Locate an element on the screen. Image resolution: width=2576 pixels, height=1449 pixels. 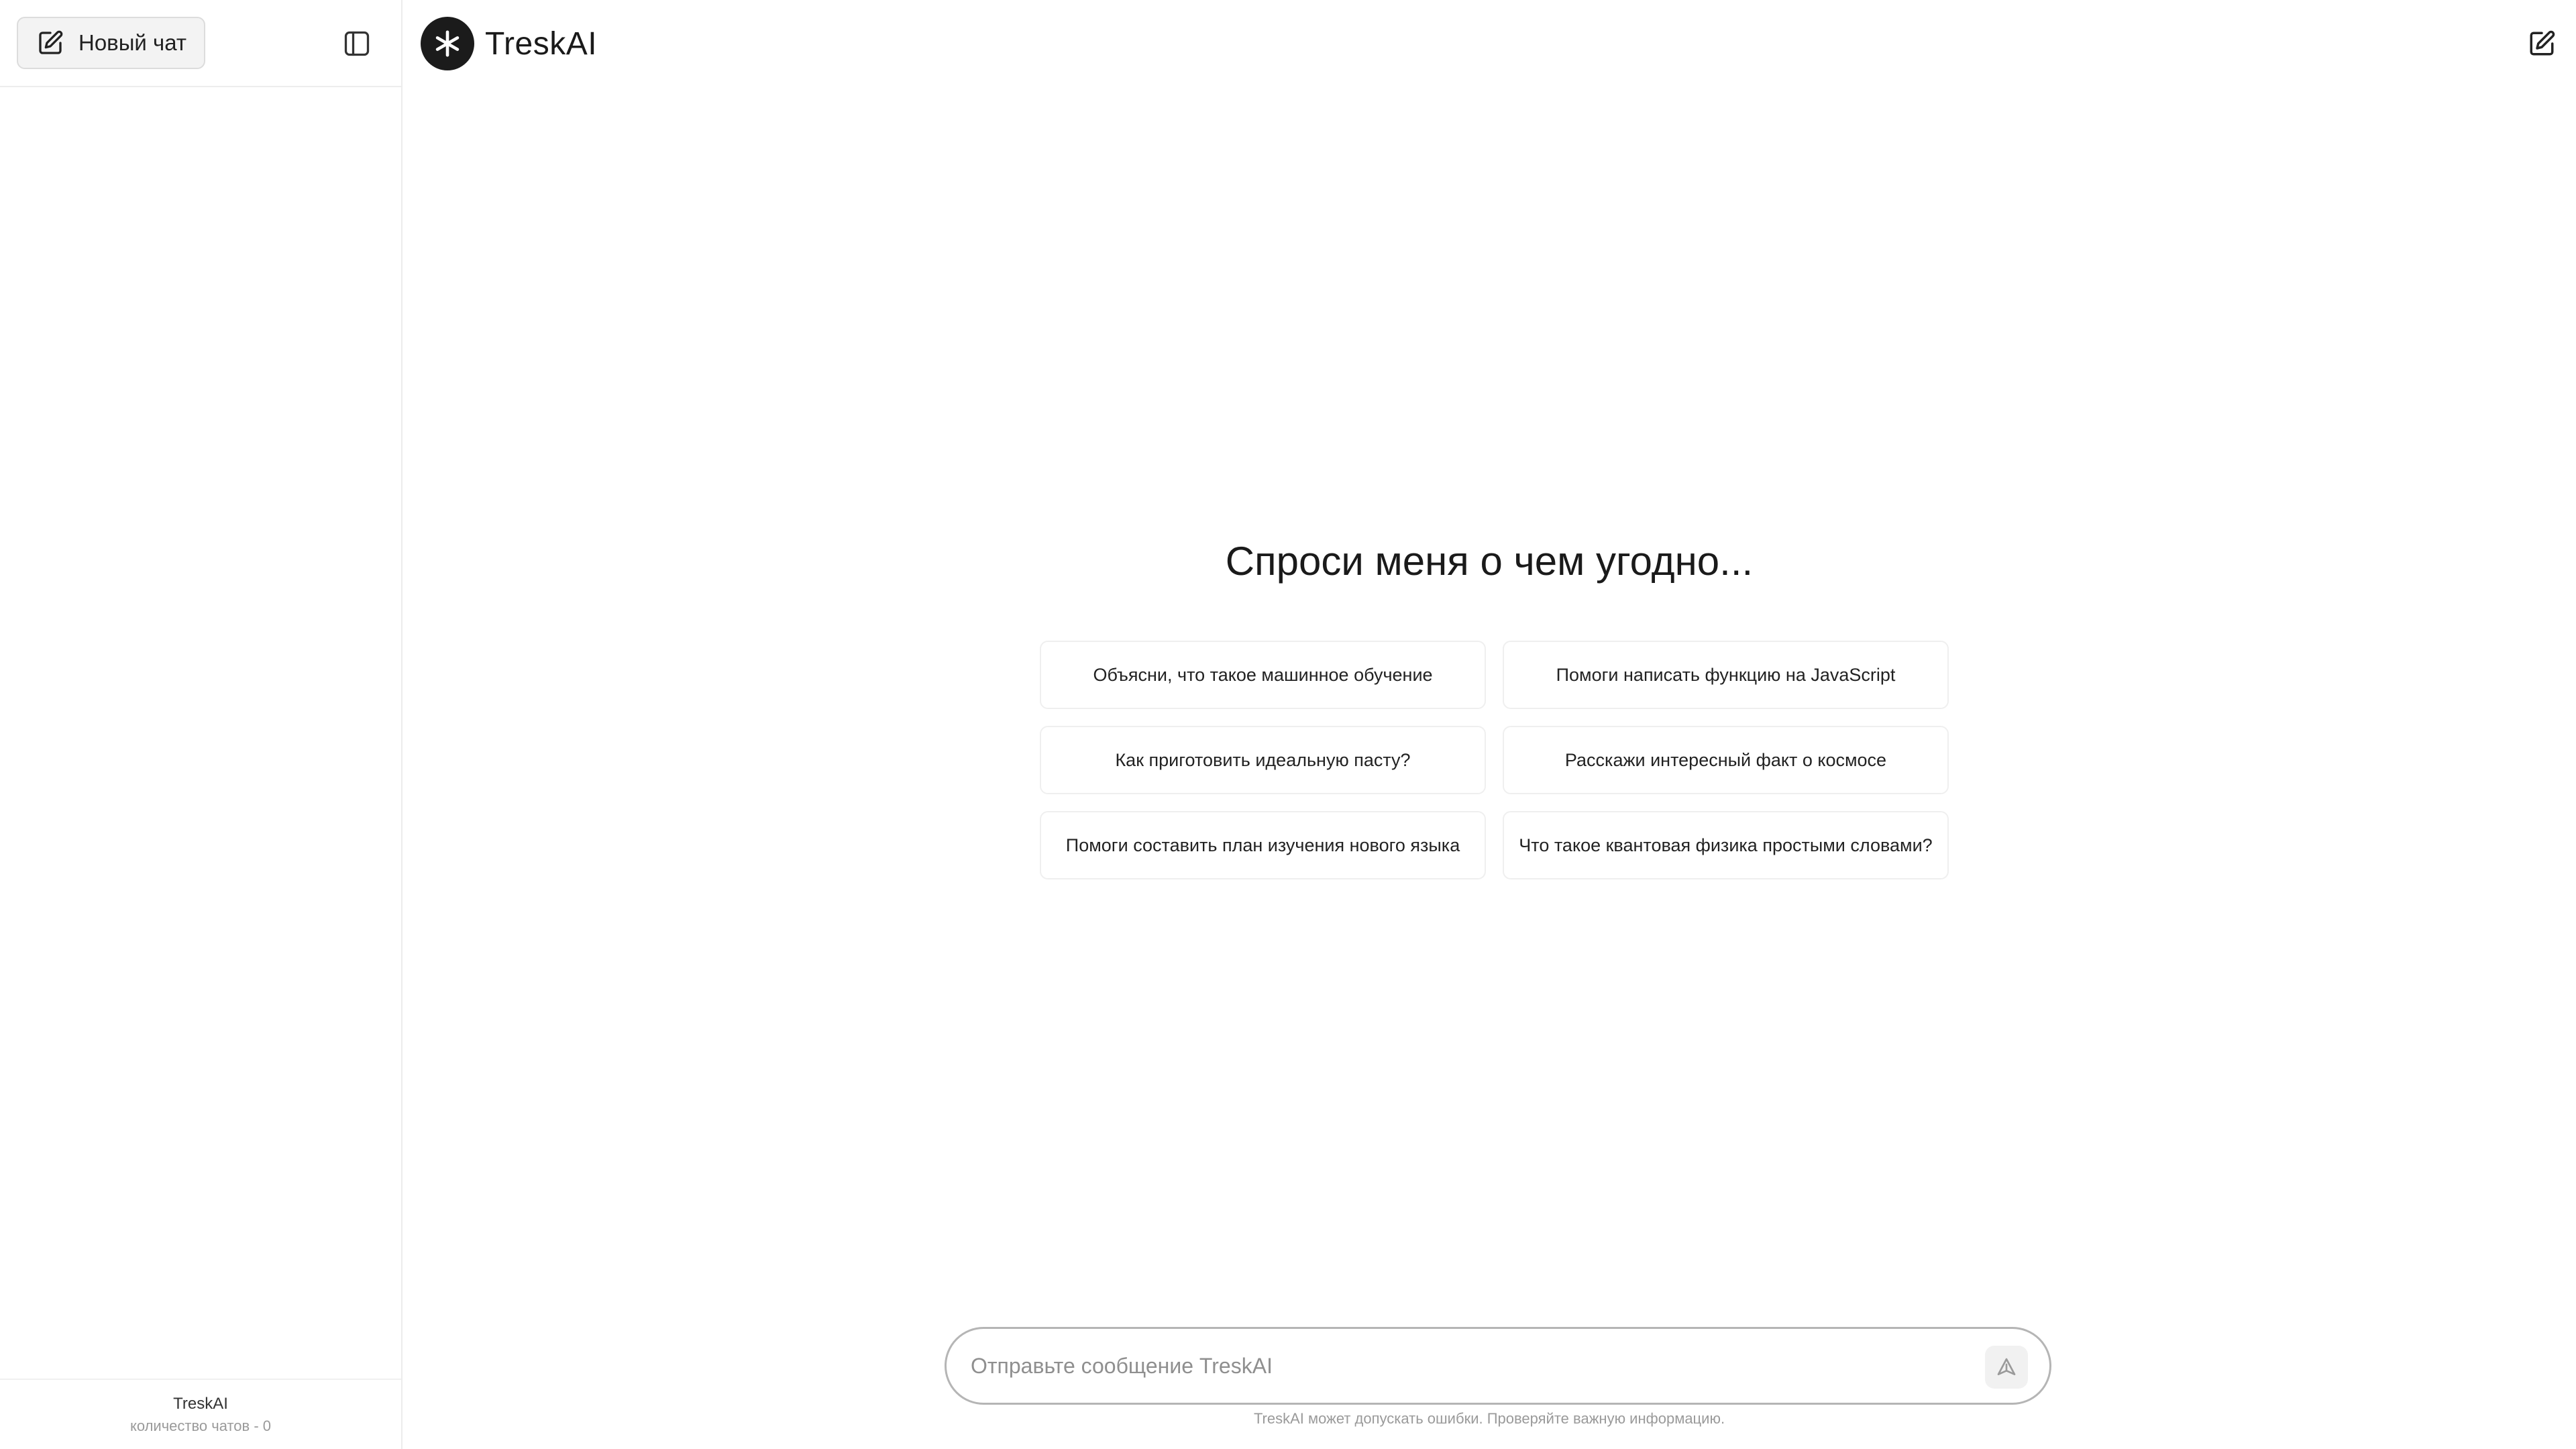
send-button is located at coordinates (2006, 1367).